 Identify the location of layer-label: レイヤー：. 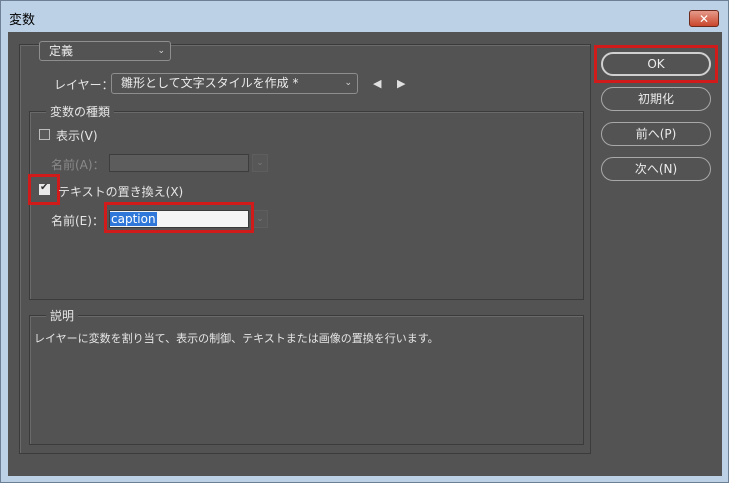
(84, 85).